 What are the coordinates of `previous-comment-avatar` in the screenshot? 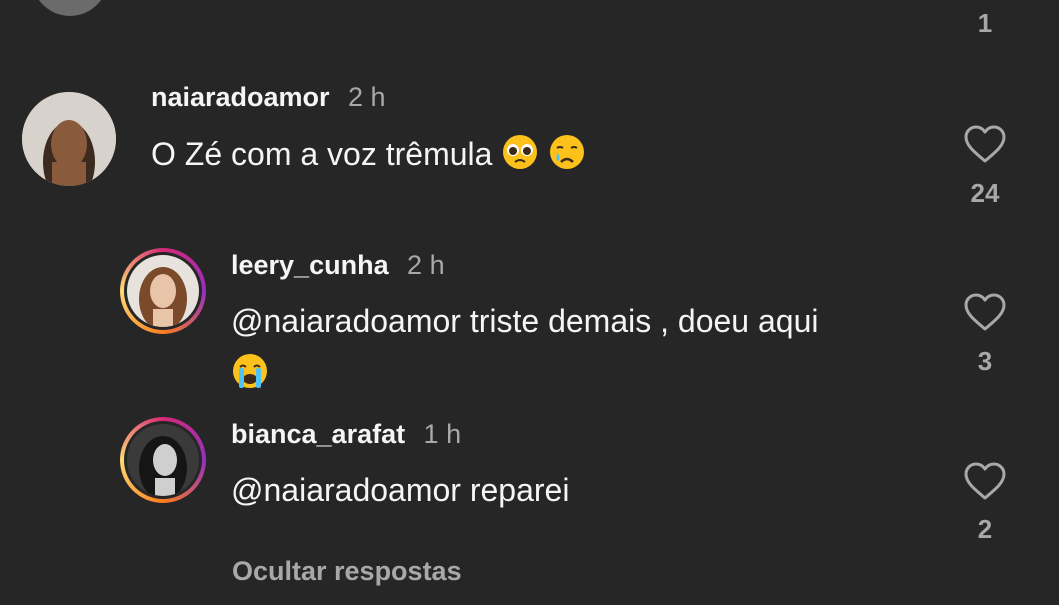 It's located at (70, 8).